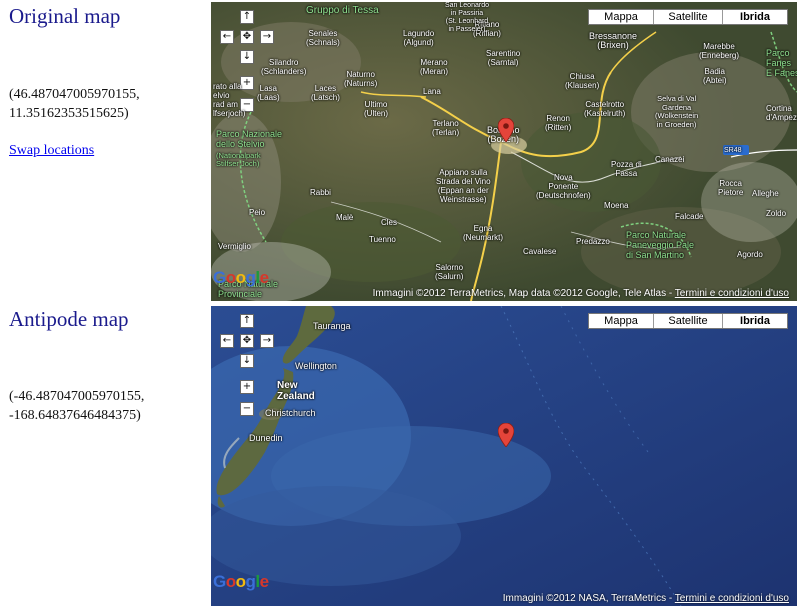 This screenshot has height=608, width=799. Describe the element at coordinates (268, 93) in the screenshot. I see `map-label: Lasa (Laas)` at that location.